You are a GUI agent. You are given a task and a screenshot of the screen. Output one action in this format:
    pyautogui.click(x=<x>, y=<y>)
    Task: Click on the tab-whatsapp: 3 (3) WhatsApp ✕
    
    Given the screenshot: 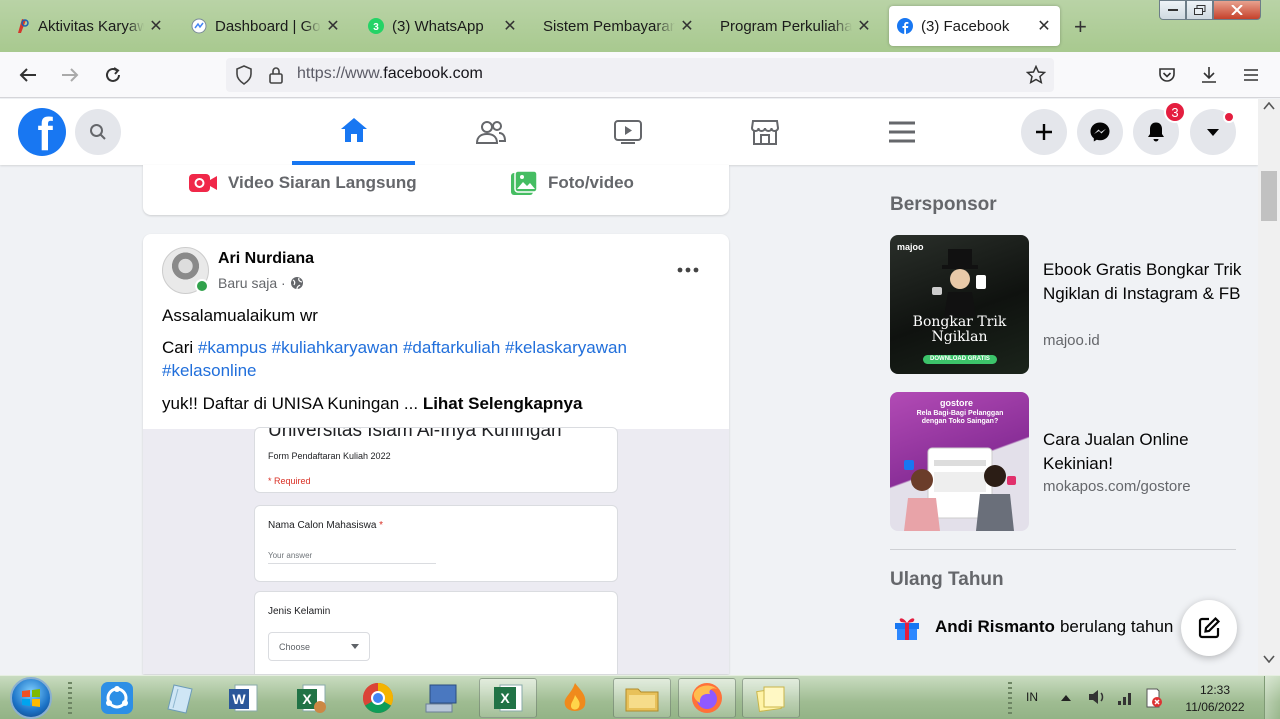 What is the action you would take?
    pyautogui.click(x=443, y=26)
    